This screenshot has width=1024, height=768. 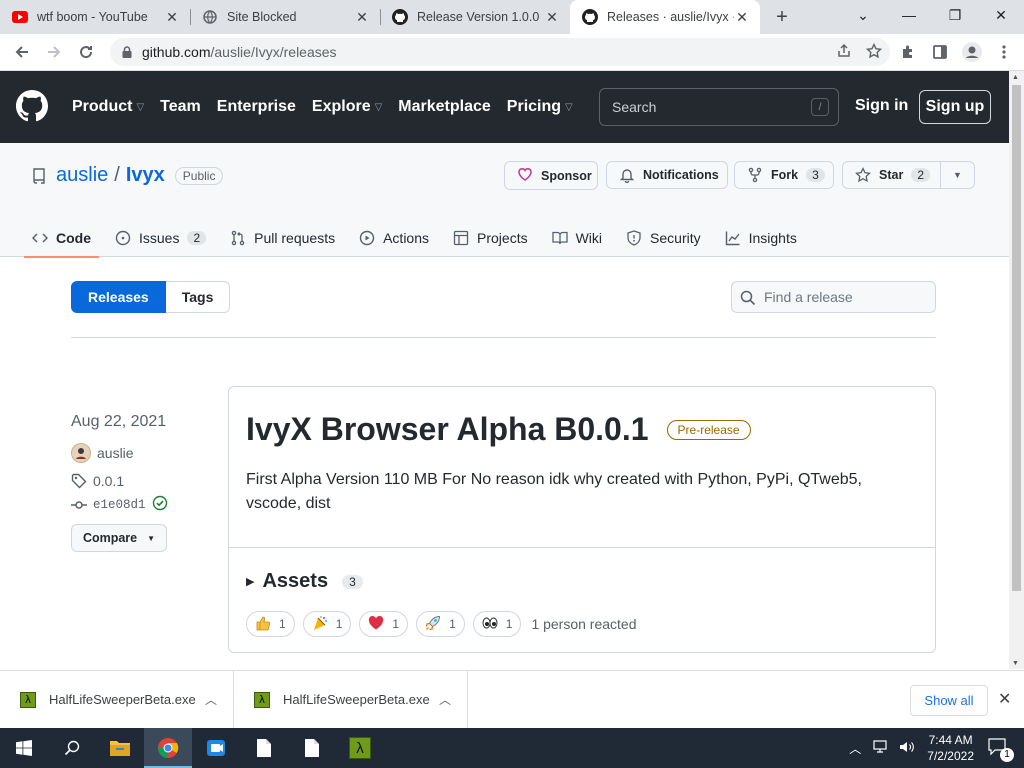 What do you see at coordinates (352, 581) in the screenshot?
I see `assets-count: 3` at bounding box center [352, 581].